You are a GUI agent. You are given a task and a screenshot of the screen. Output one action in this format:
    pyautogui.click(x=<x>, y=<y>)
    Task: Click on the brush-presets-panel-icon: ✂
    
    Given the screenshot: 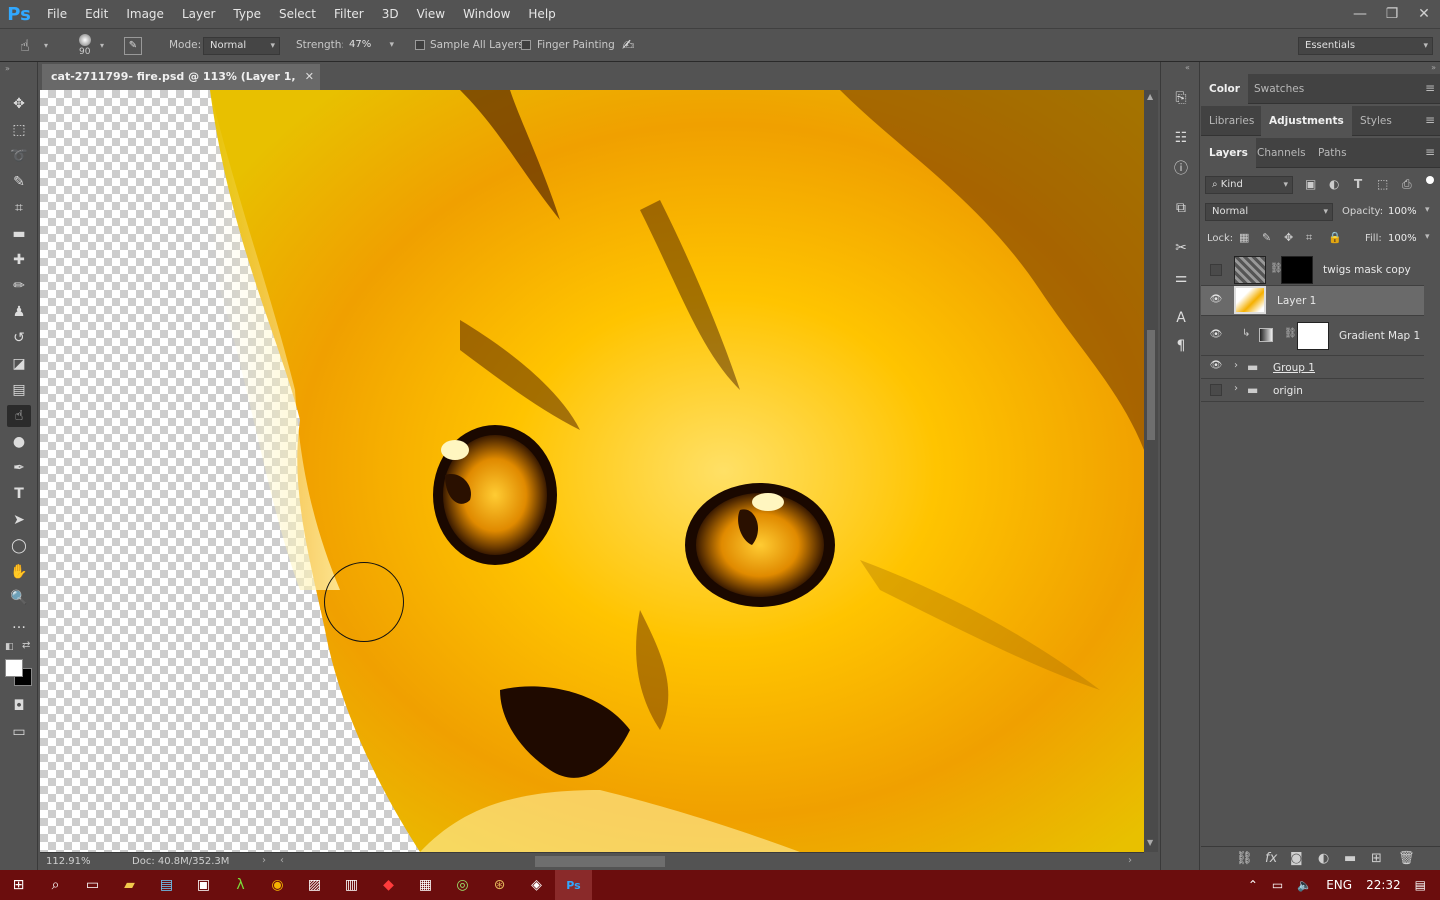 What is the action you would take?
    pyautogui.click(x=1181, y=248)
    